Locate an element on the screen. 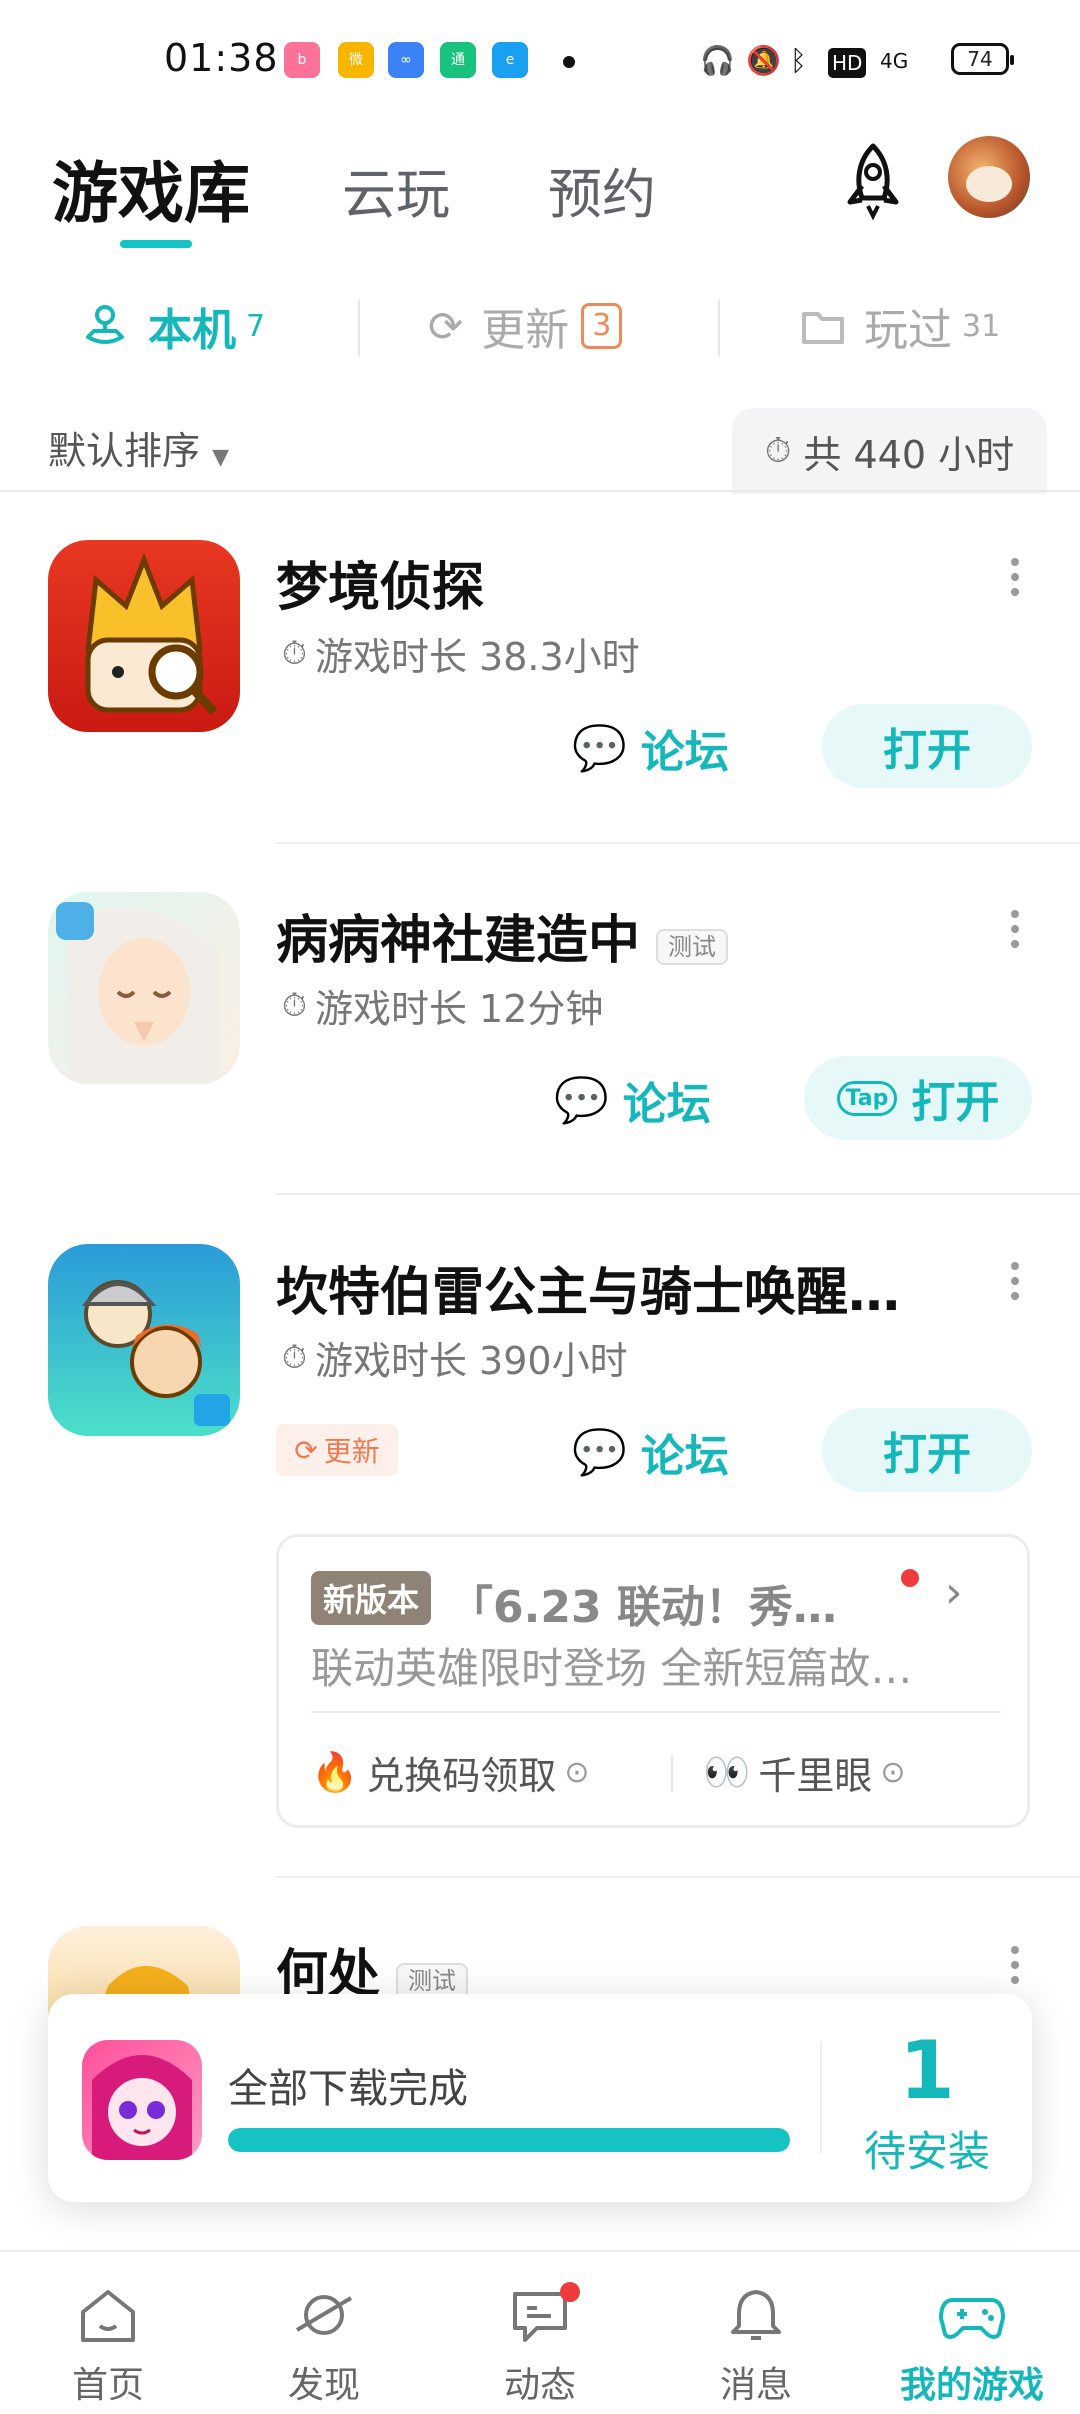 The width and height of the screenshot is (1080, 2414). headset-icon: 🎧 is located at coordinates (717, 60).